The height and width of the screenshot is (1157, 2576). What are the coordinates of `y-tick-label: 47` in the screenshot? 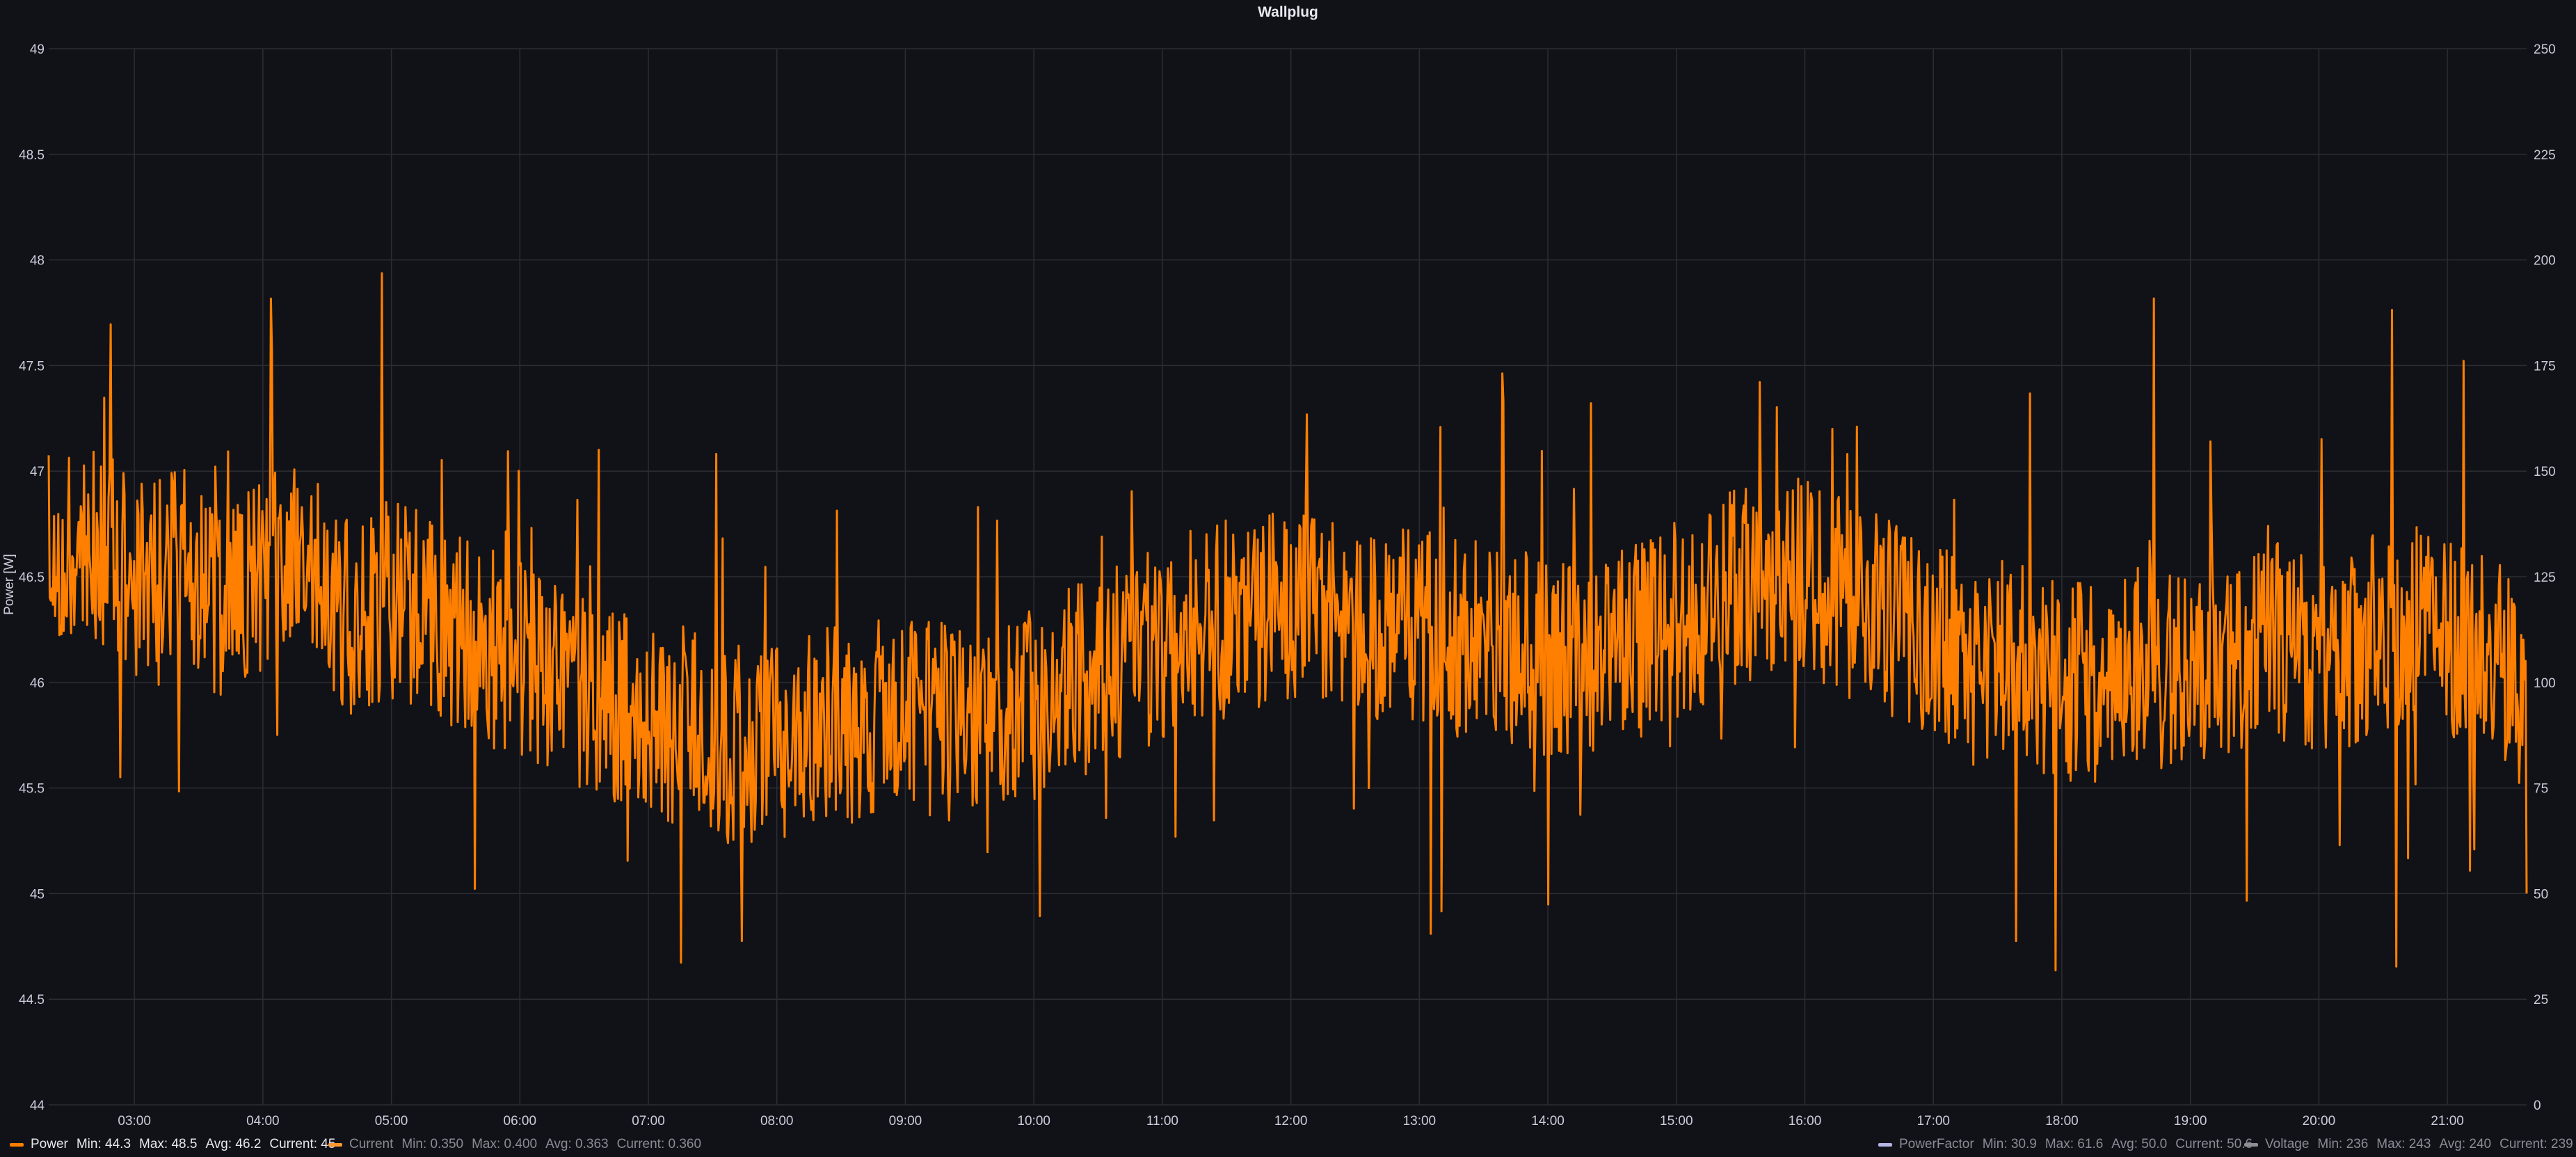 It's located at (37, 472).